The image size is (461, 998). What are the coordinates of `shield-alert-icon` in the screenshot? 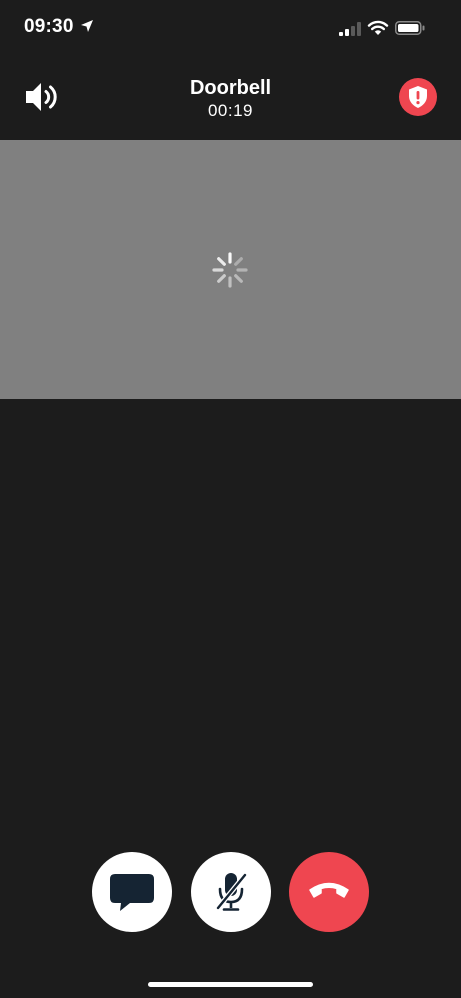 It's located at (418, 97).